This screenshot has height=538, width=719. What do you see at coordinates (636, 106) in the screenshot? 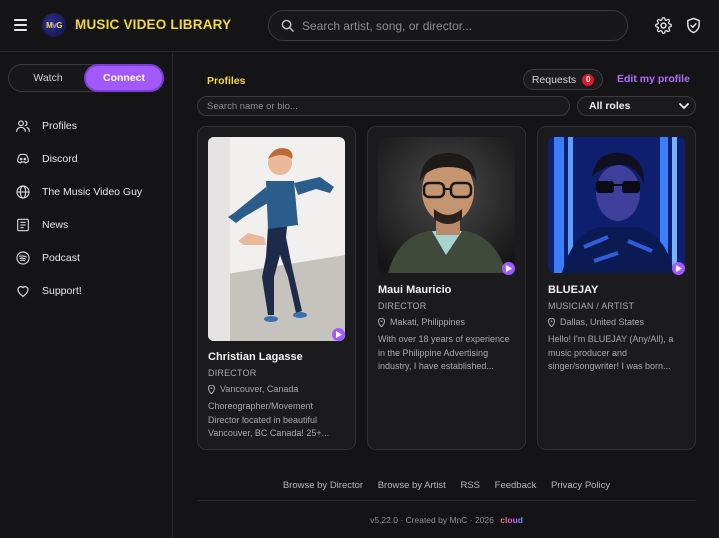
I see `role-filter-select: All roles` at bounding box center [636, 106].